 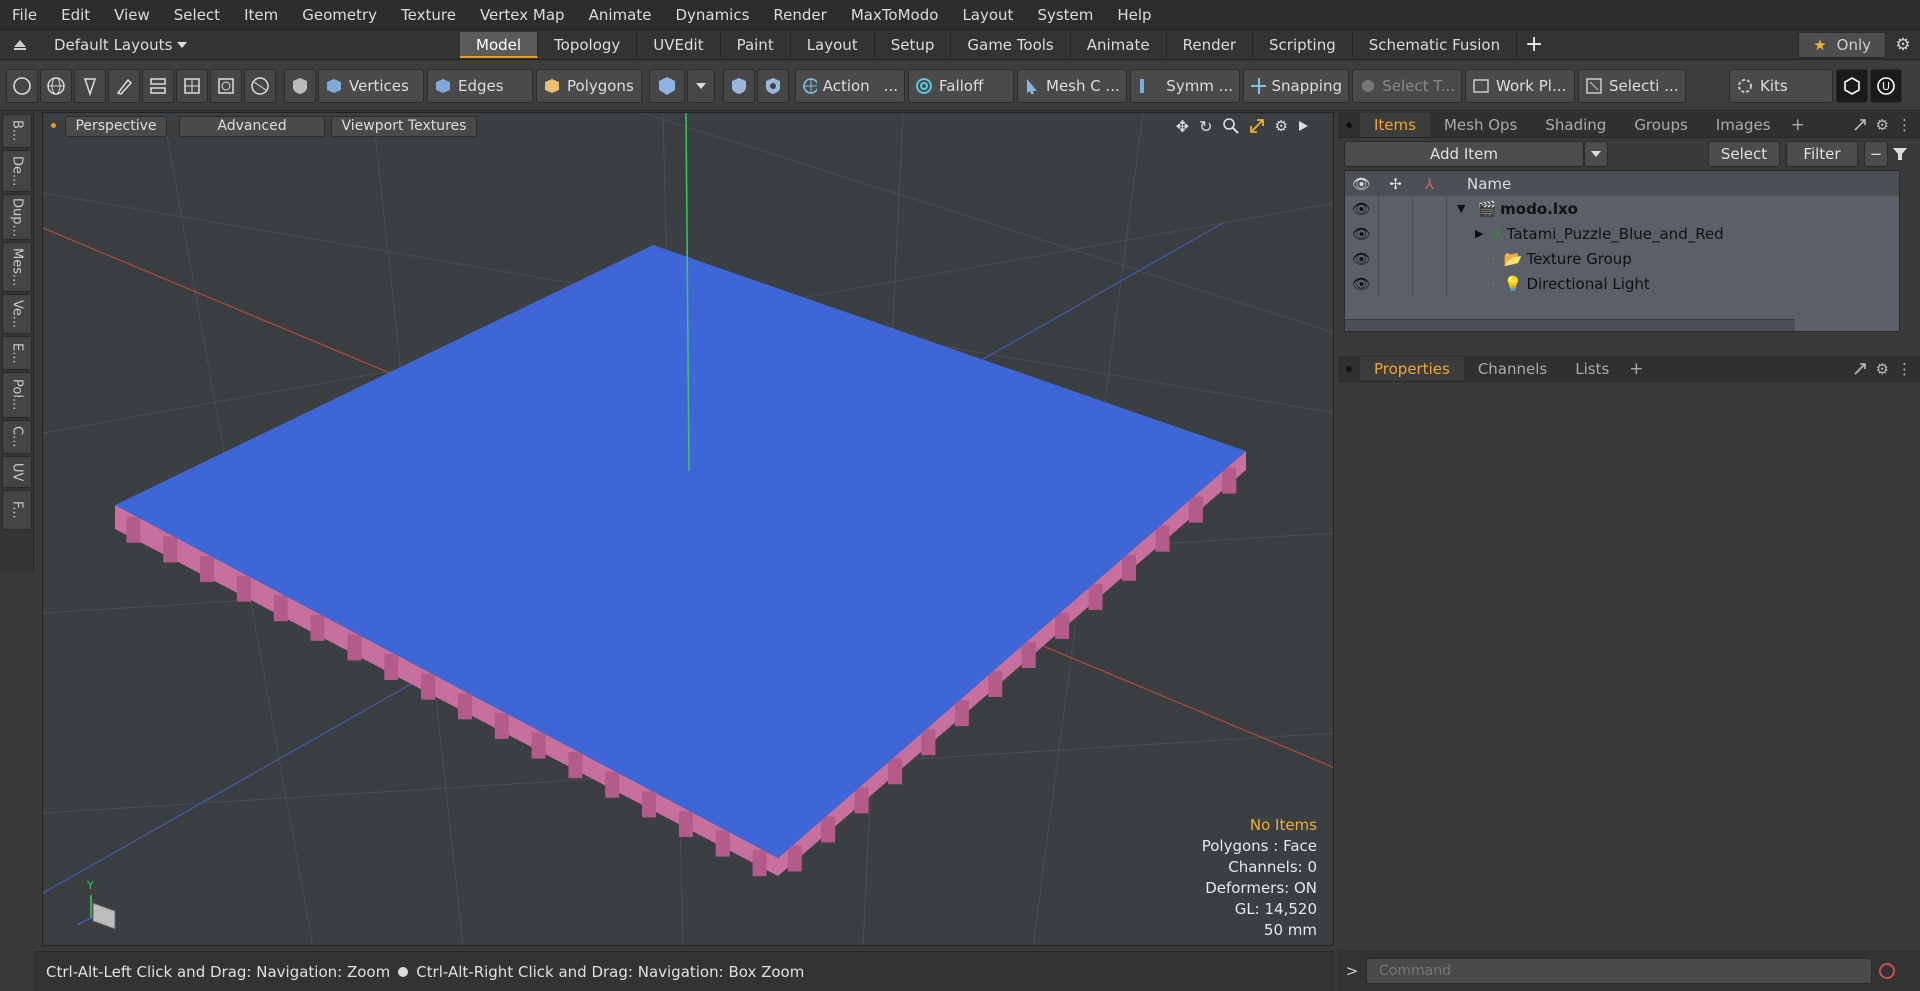 I want to click on grid-icon, so click(x=192, y=85).